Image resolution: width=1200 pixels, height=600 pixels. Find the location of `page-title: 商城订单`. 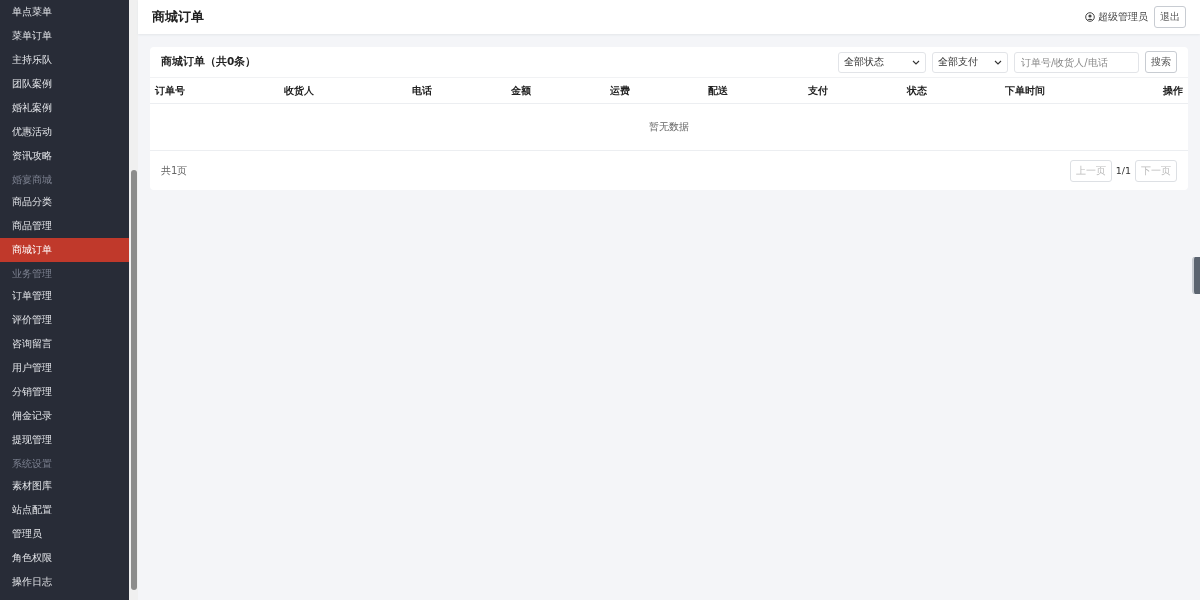

page-title: 商城订单 is located at coordinates (178, 17).